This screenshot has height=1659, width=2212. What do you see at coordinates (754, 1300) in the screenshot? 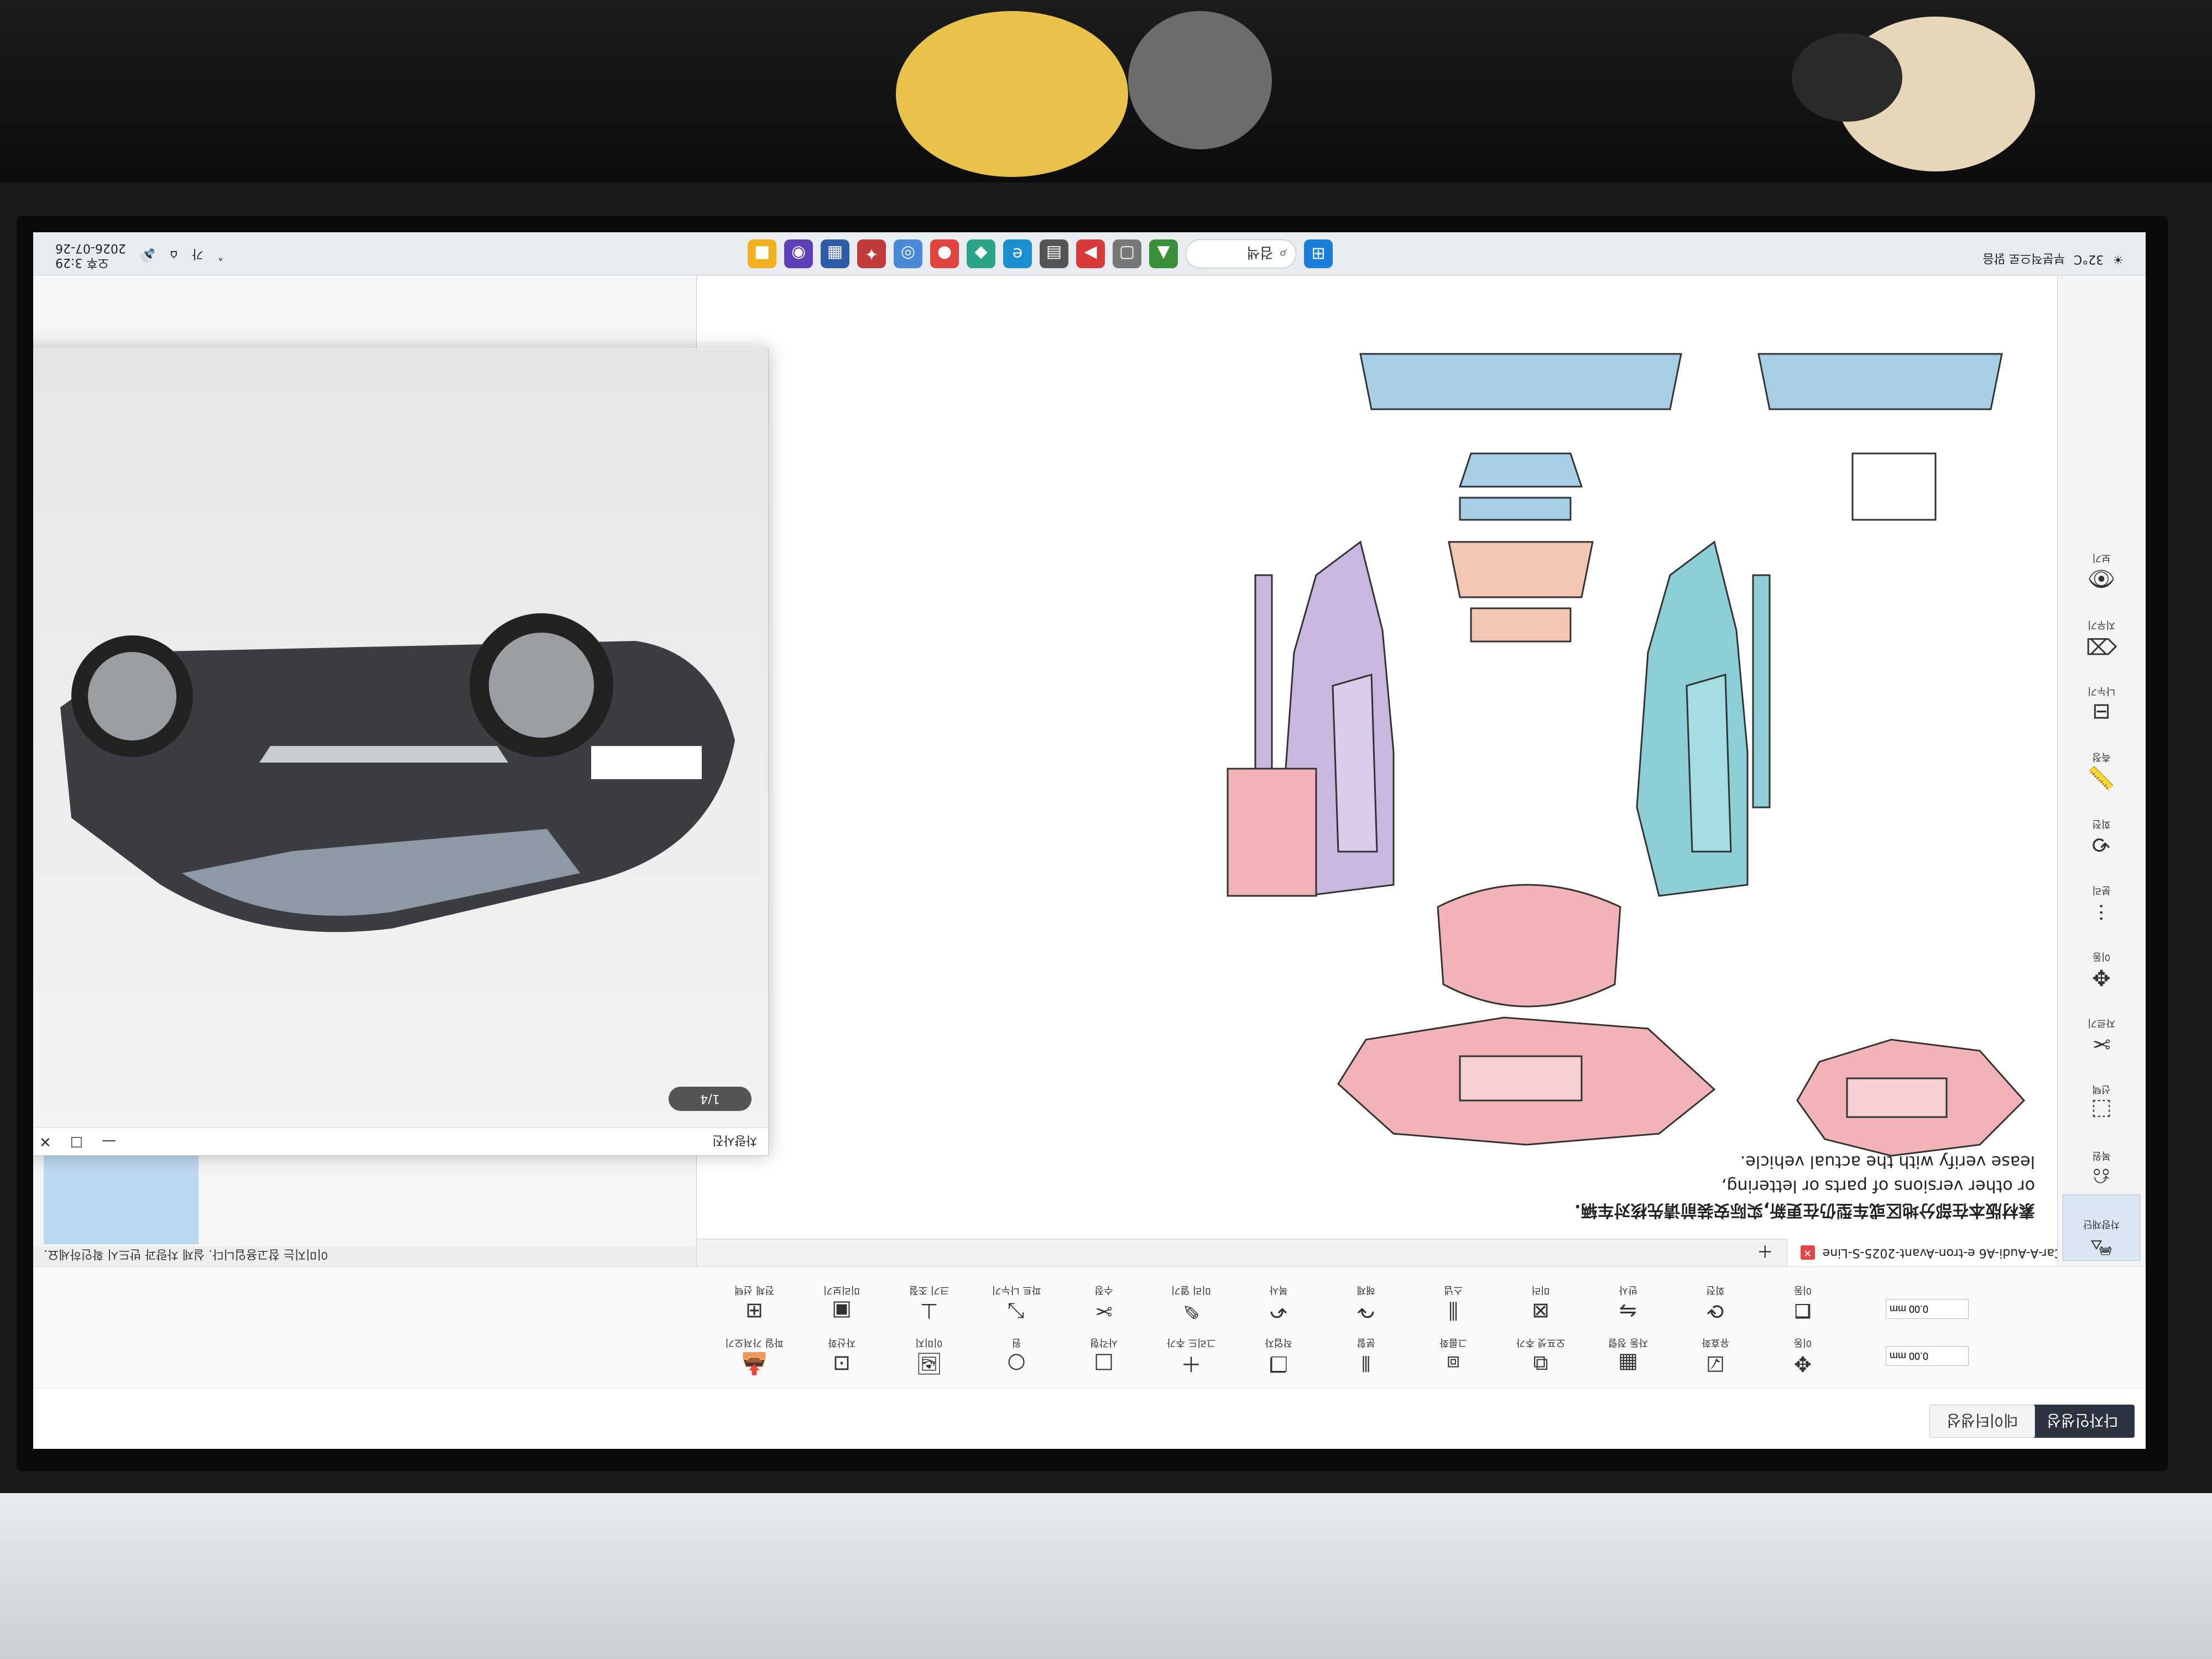
I see `tool2-select-all: ⊞ 전체 선택` at bounding box center [754, 1300].